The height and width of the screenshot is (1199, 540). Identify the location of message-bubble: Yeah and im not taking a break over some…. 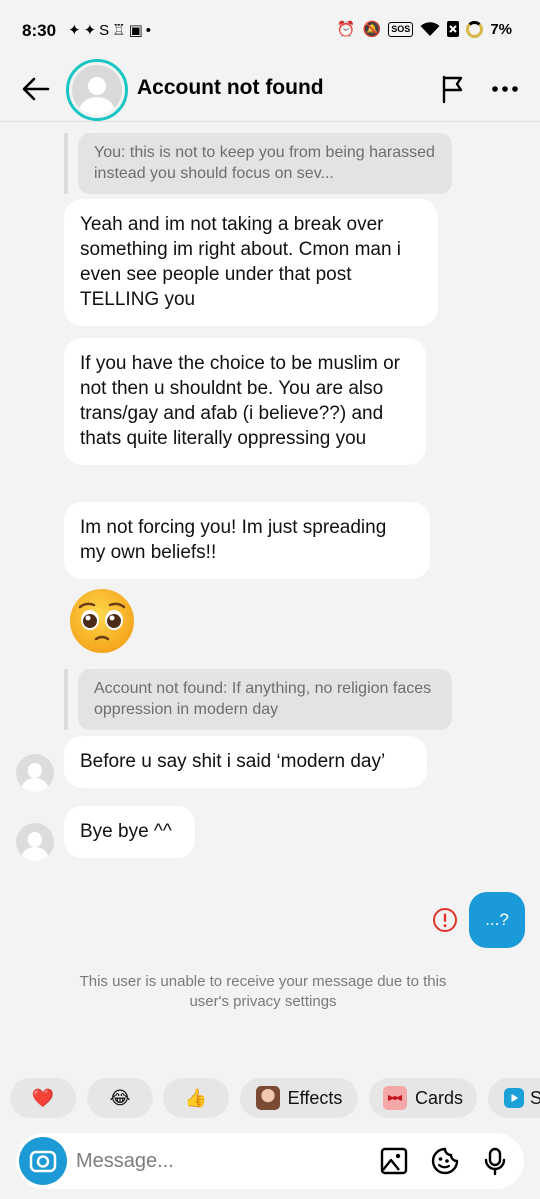
(251, 262).